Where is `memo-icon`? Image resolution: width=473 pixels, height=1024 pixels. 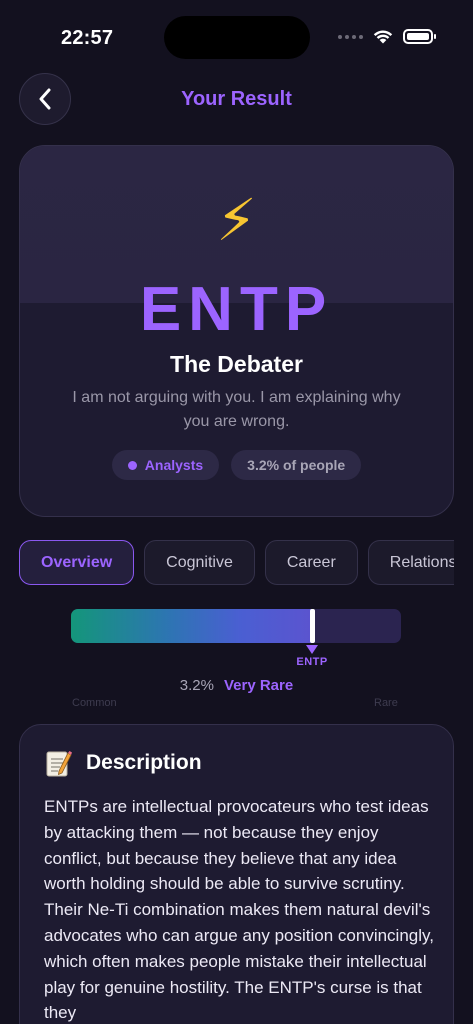 memo-icon is located at coordinates (59, 764).